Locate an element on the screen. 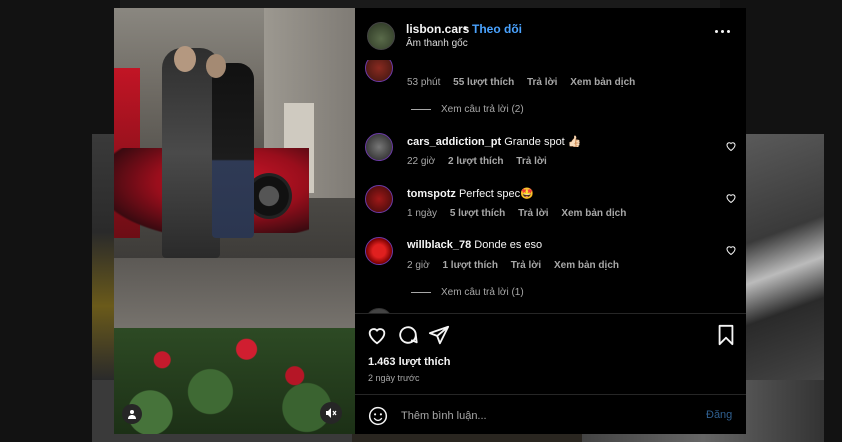  mute-button is located at coordinates (331, 413).